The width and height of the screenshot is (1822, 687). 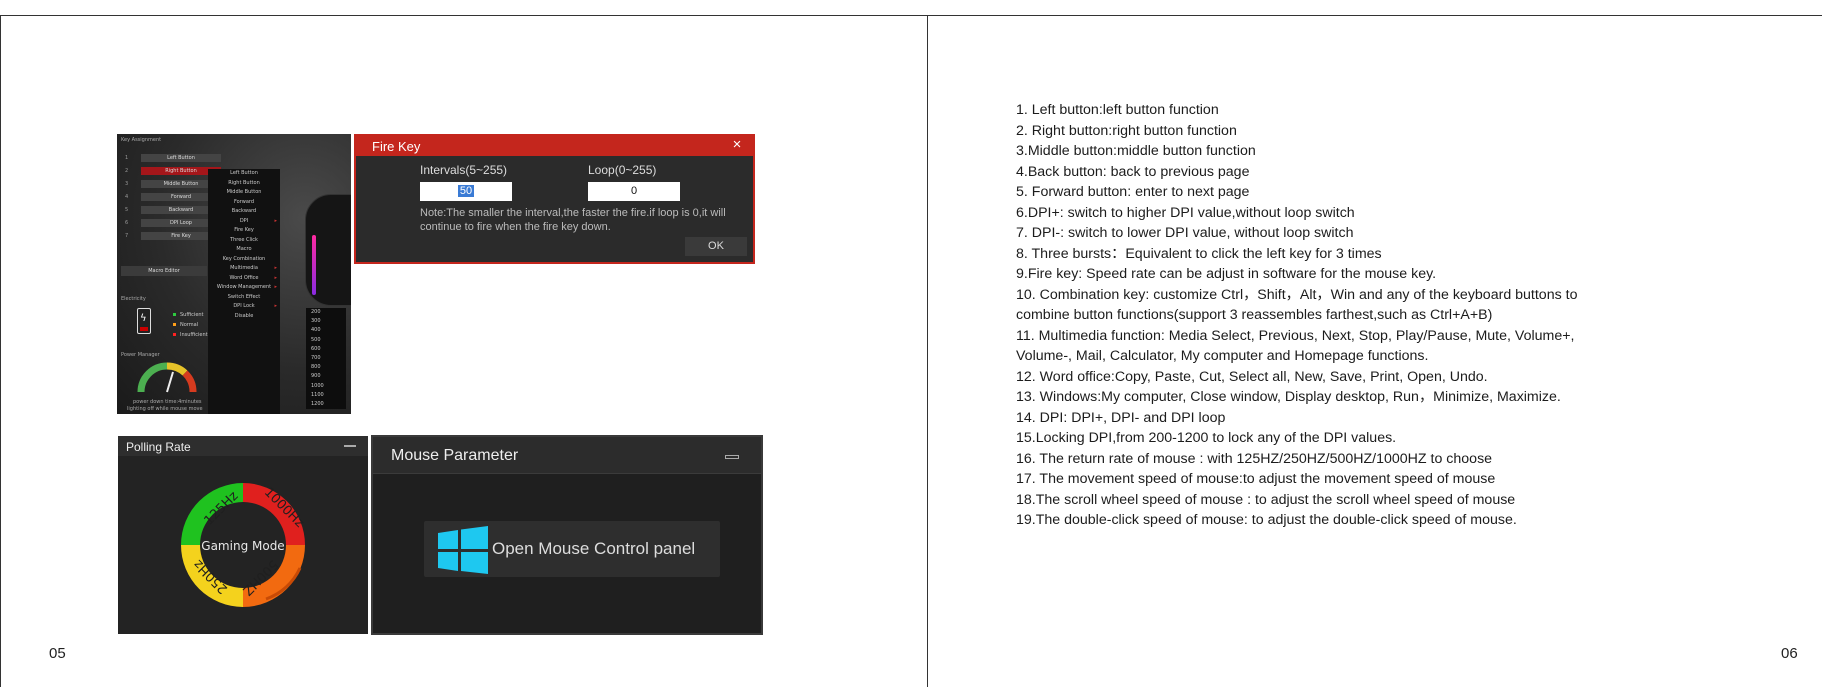 What do you see at coordinates (463, 550) in the screenshot?
I see `windows-logo-icon` at bounding box center [463, 550].